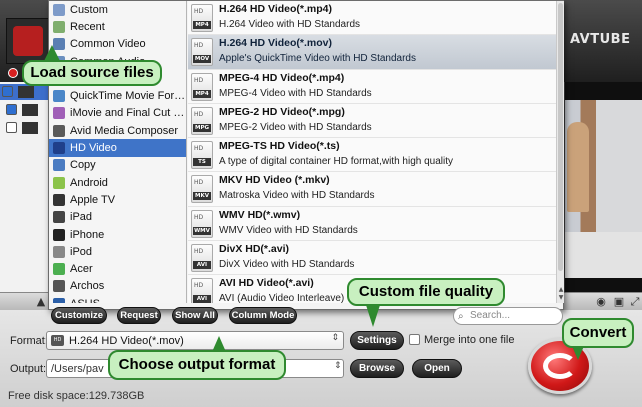  What do you see at coordinates (59, 286) in the screenshot?
I see `archos-icon` at bounding box center [59, 286].